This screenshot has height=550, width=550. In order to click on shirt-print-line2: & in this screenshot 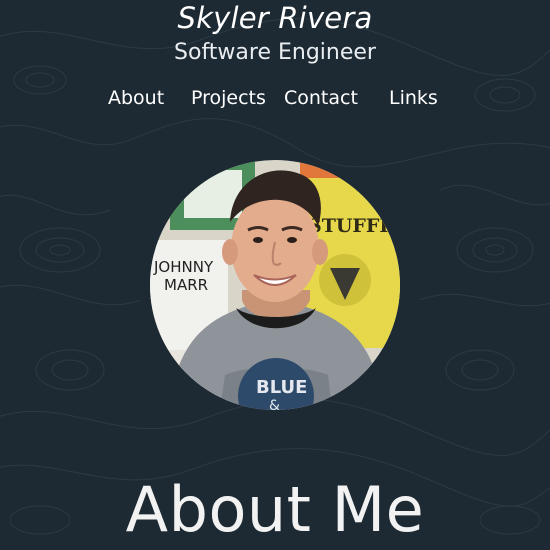, I will do `click(274, 404)`.